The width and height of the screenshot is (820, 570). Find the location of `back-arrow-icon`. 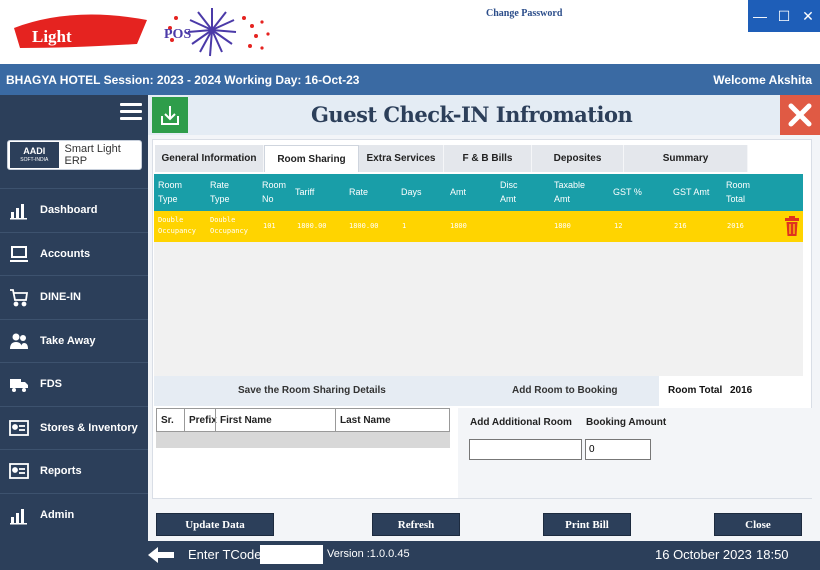

back-arrow-icon is located at coordinates (161, 555).